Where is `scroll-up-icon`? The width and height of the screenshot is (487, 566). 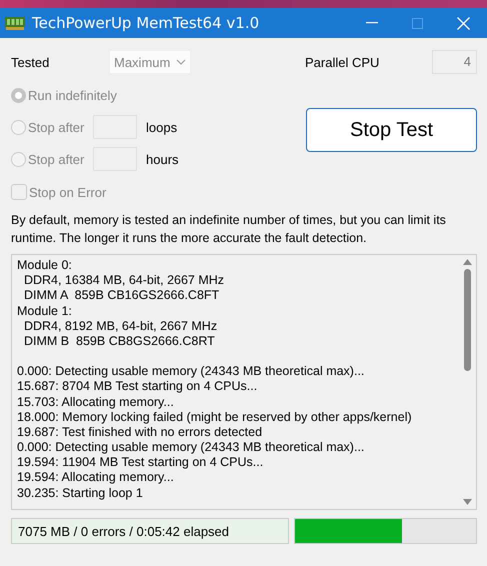
scroll-up-icon is located at coordinates (467, 262).